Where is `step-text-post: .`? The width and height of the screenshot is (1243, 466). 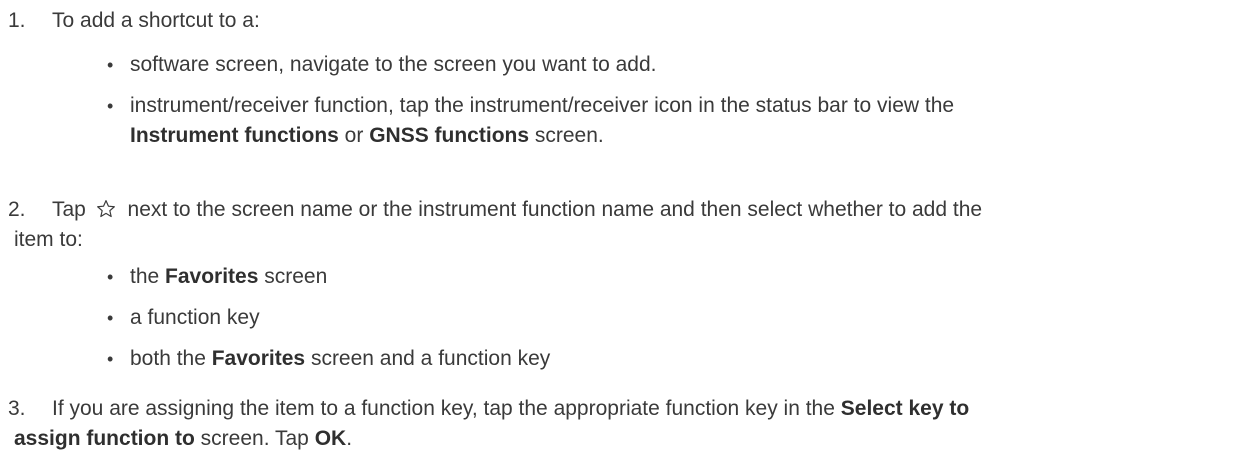 step-text-post: . is located at coordinates (349, 438).